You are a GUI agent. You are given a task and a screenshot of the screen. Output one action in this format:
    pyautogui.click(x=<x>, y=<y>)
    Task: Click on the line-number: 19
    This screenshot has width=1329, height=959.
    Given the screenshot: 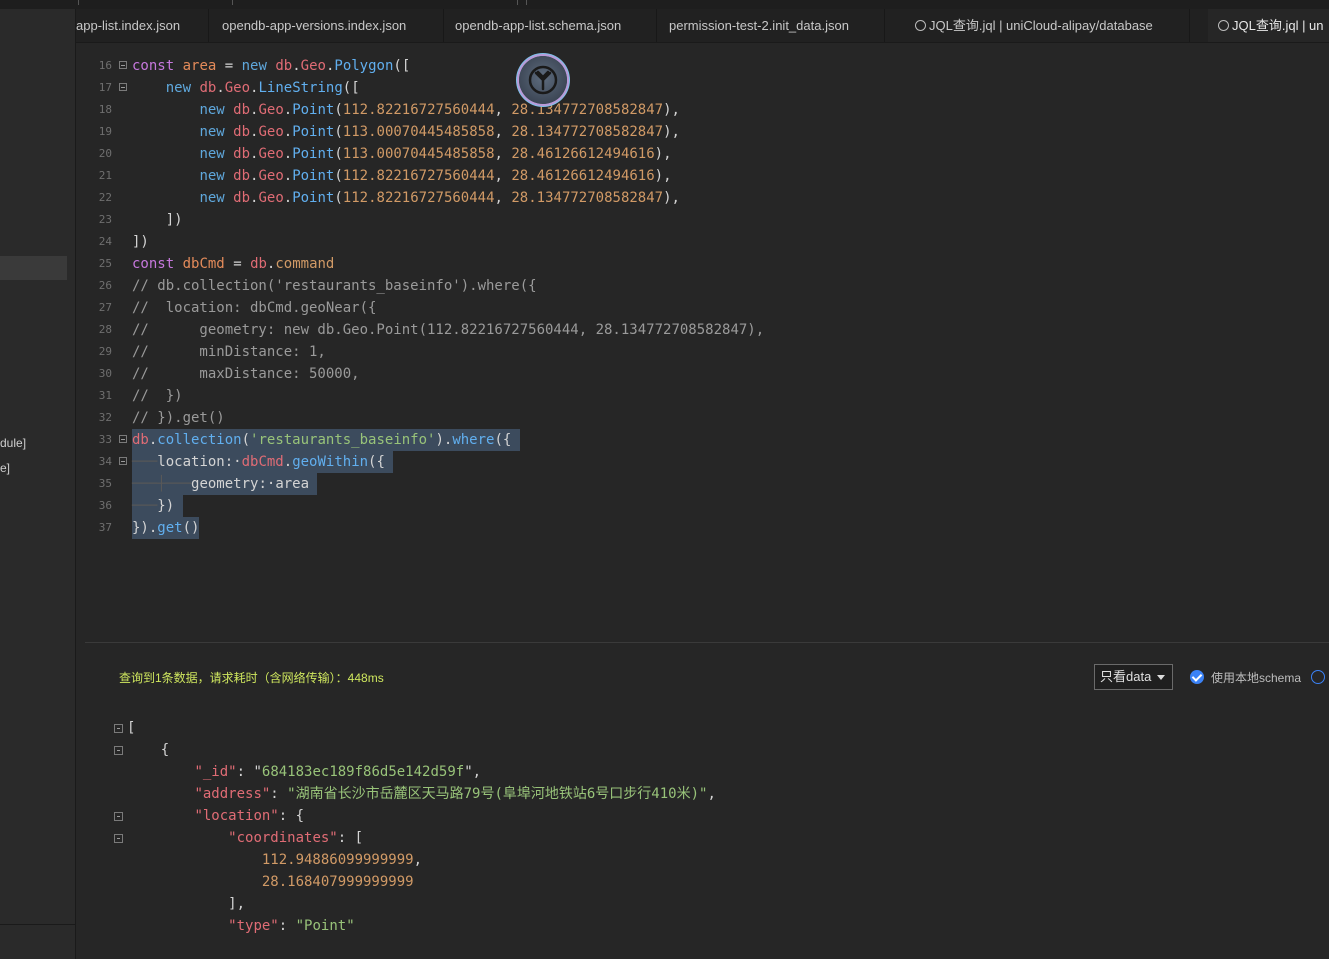 What is the action you would take?
    pyautogui.click(x=105, y=131)
    